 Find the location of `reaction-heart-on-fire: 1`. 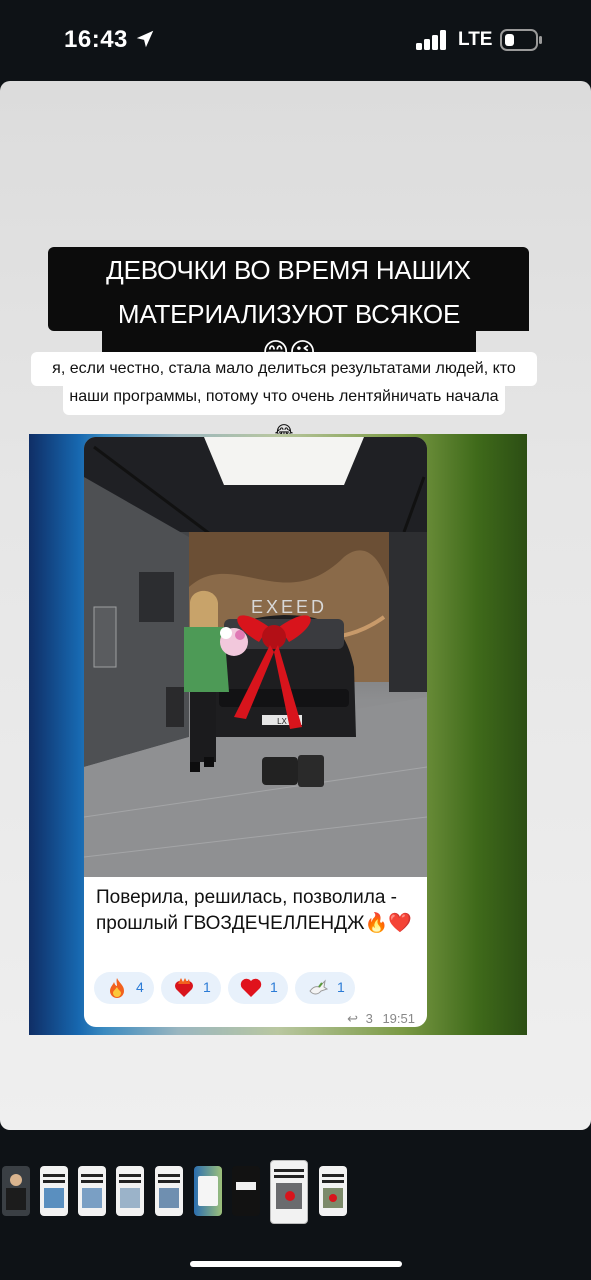

reaction-heart-on-fire: 1 is located at coordinates (191, 988).